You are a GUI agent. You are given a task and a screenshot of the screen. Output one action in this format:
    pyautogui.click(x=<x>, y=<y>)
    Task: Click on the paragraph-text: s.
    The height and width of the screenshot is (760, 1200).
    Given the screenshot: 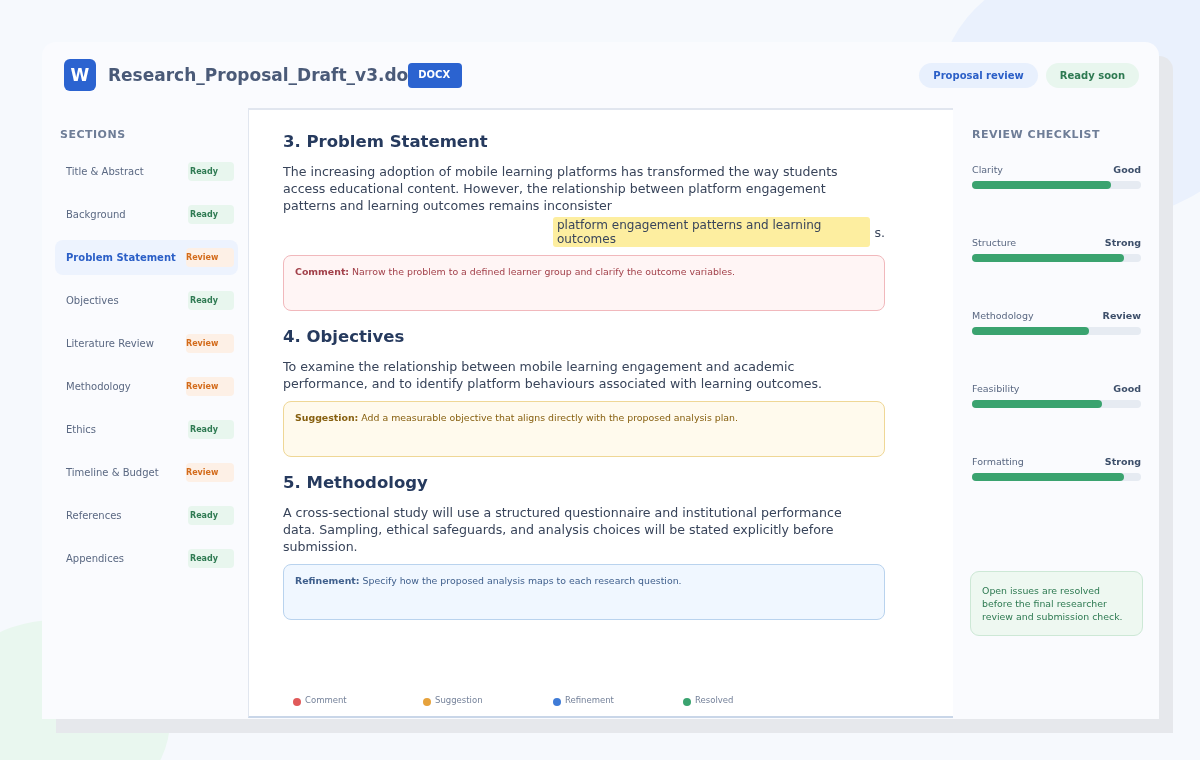 What is the action you would take?
    pyautogui.click(x=879, y=232)
    